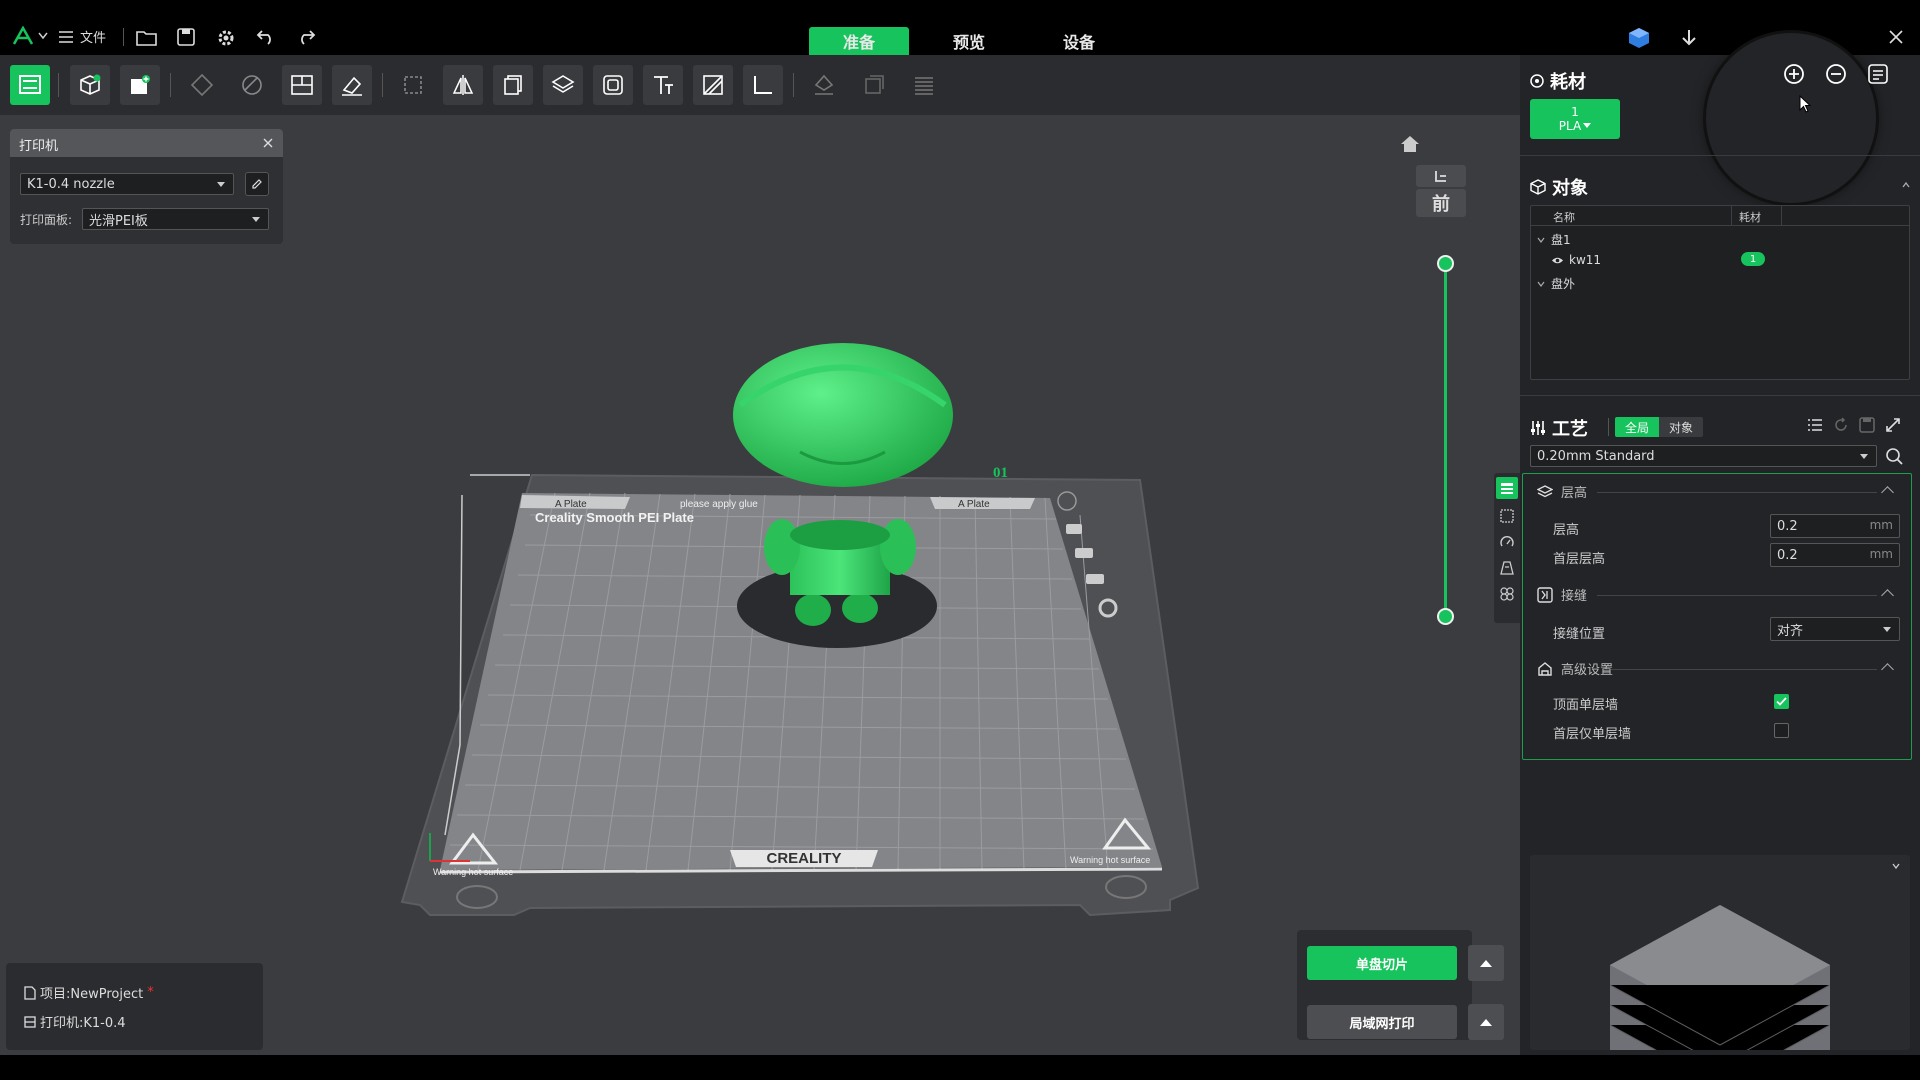 This screenshot has height=1080, width=1920. Describe the element at coordinates (1441, 203) in the screenshot. I see `front-view-button: 前` at that location.